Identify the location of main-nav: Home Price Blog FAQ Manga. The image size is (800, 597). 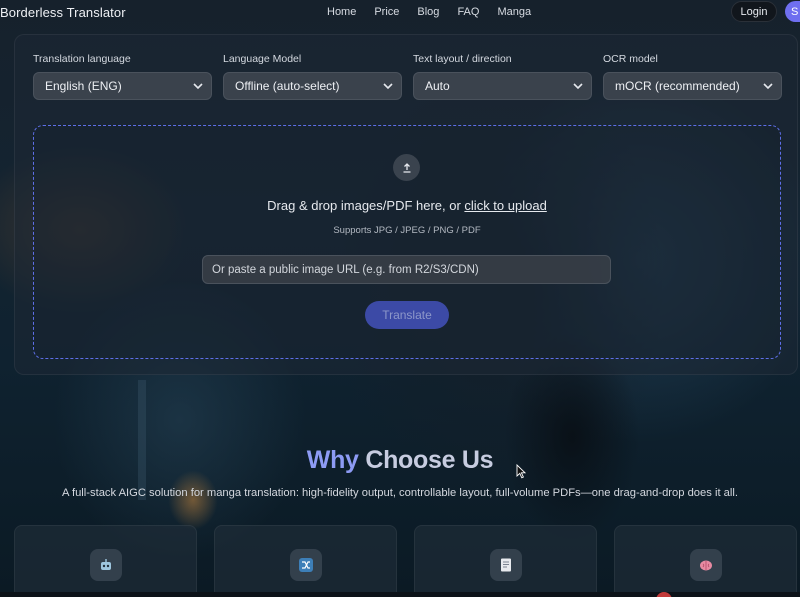
(438, 12).